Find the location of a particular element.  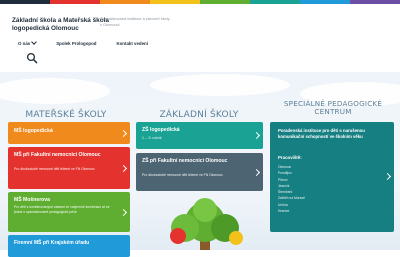

nav-item-o-nas: O nás is located at coordinates (28, 42).